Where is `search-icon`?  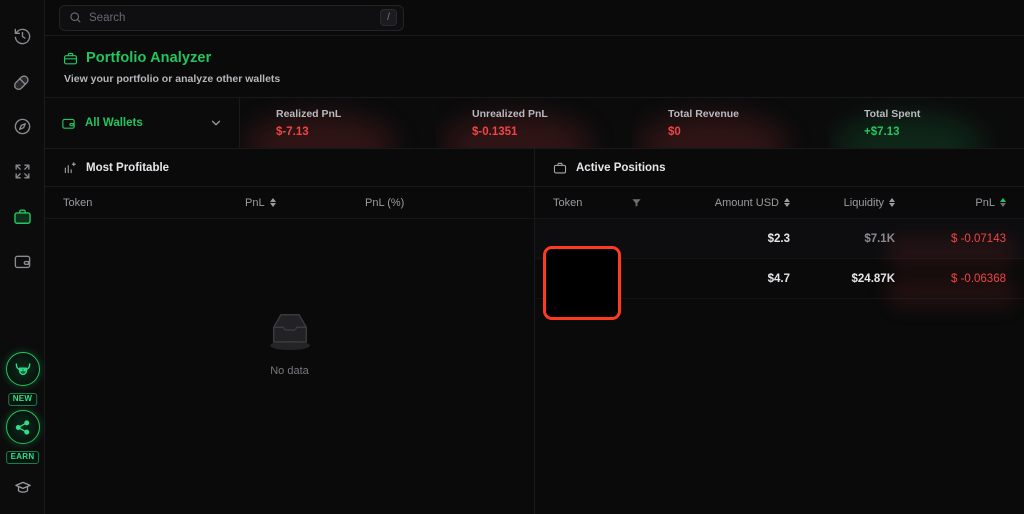 search-icon is located at coordinates (75, 17).